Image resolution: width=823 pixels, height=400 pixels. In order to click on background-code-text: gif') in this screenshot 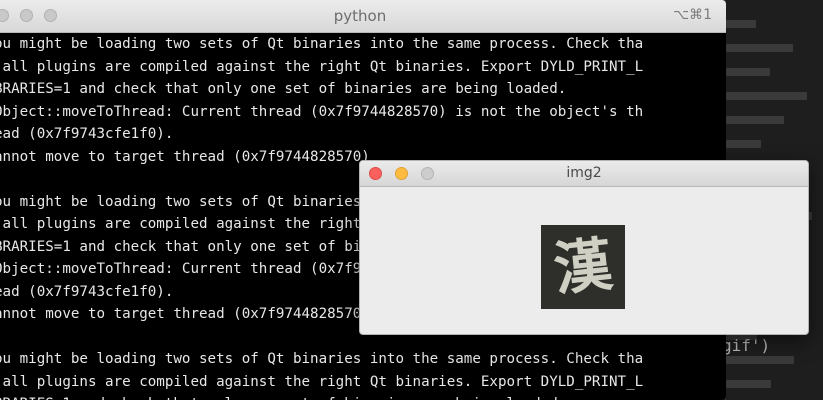, I will do `click(746, 345)`.